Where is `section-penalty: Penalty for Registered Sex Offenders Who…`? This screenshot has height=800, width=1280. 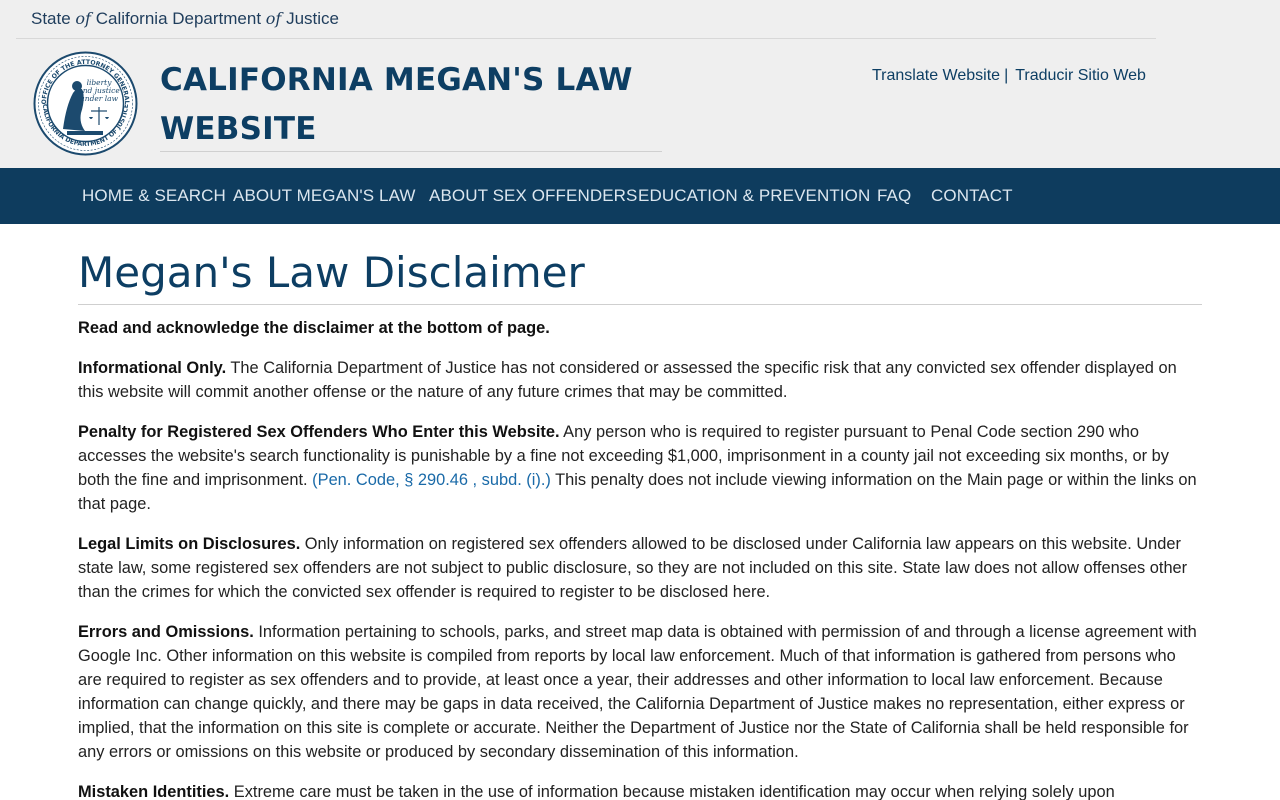
section-penalty: Penalty for Registered Sex Offenders Who… is located at coordinates (640, 468).